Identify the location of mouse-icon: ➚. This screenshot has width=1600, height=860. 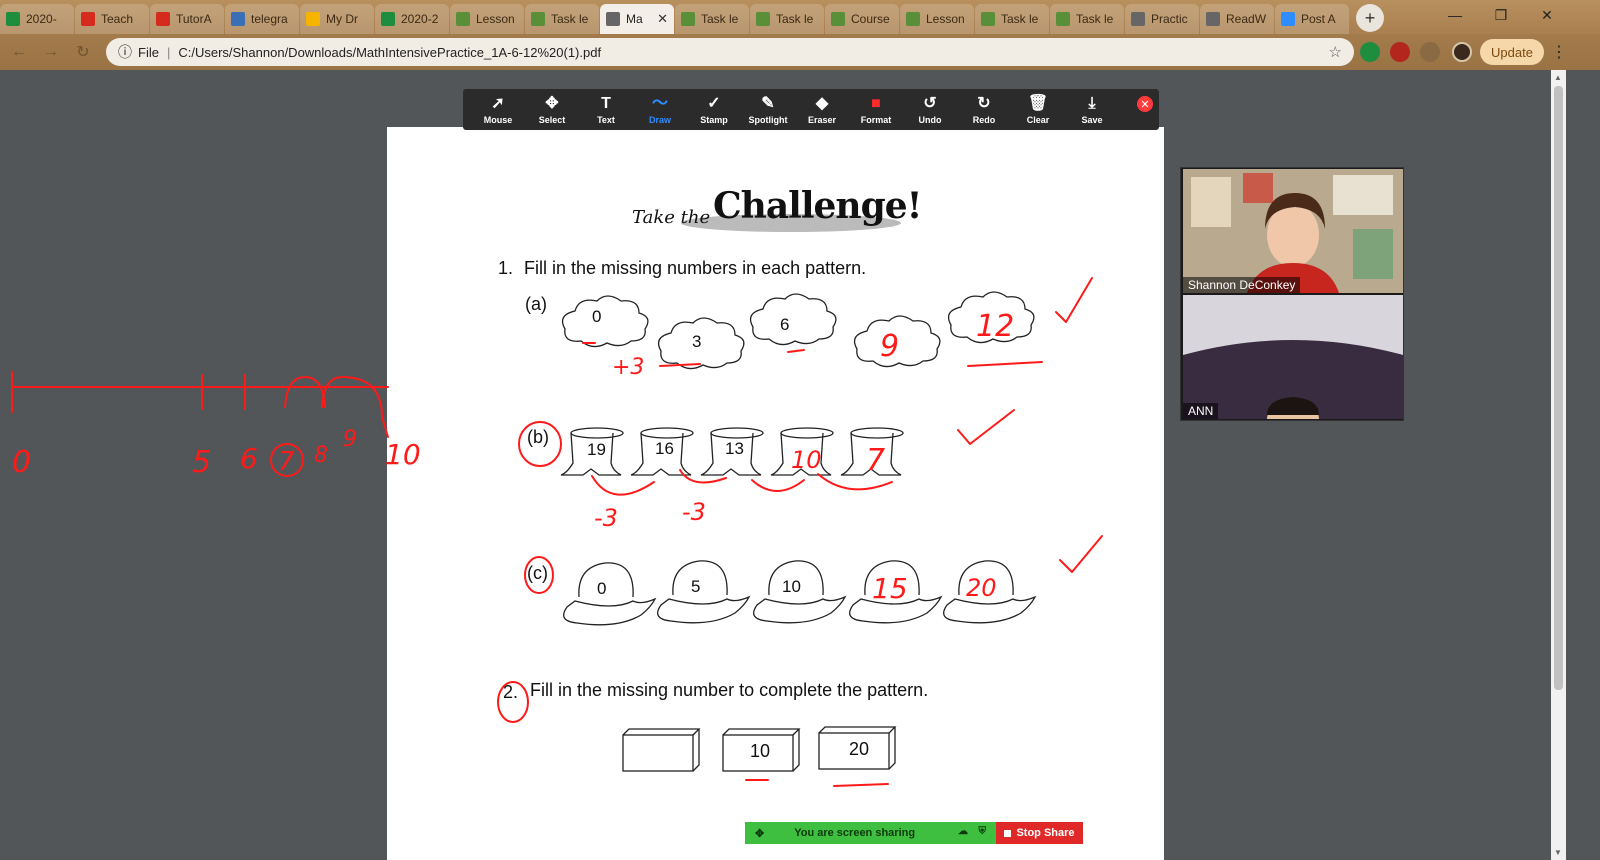
(498, 103).